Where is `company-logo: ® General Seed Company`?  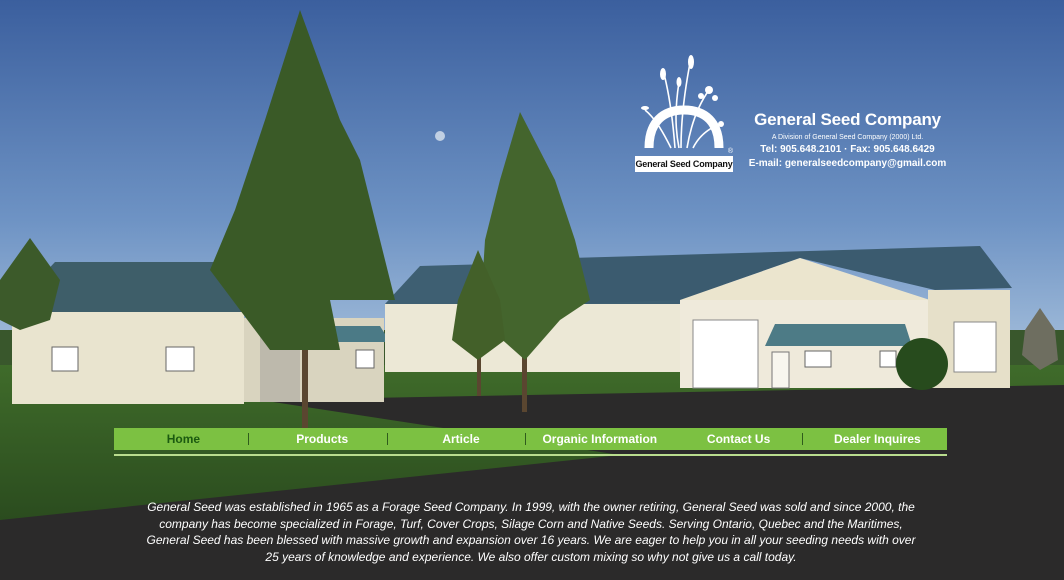
company-logo: ® General Seed Company is located at coordinates (684, 112).